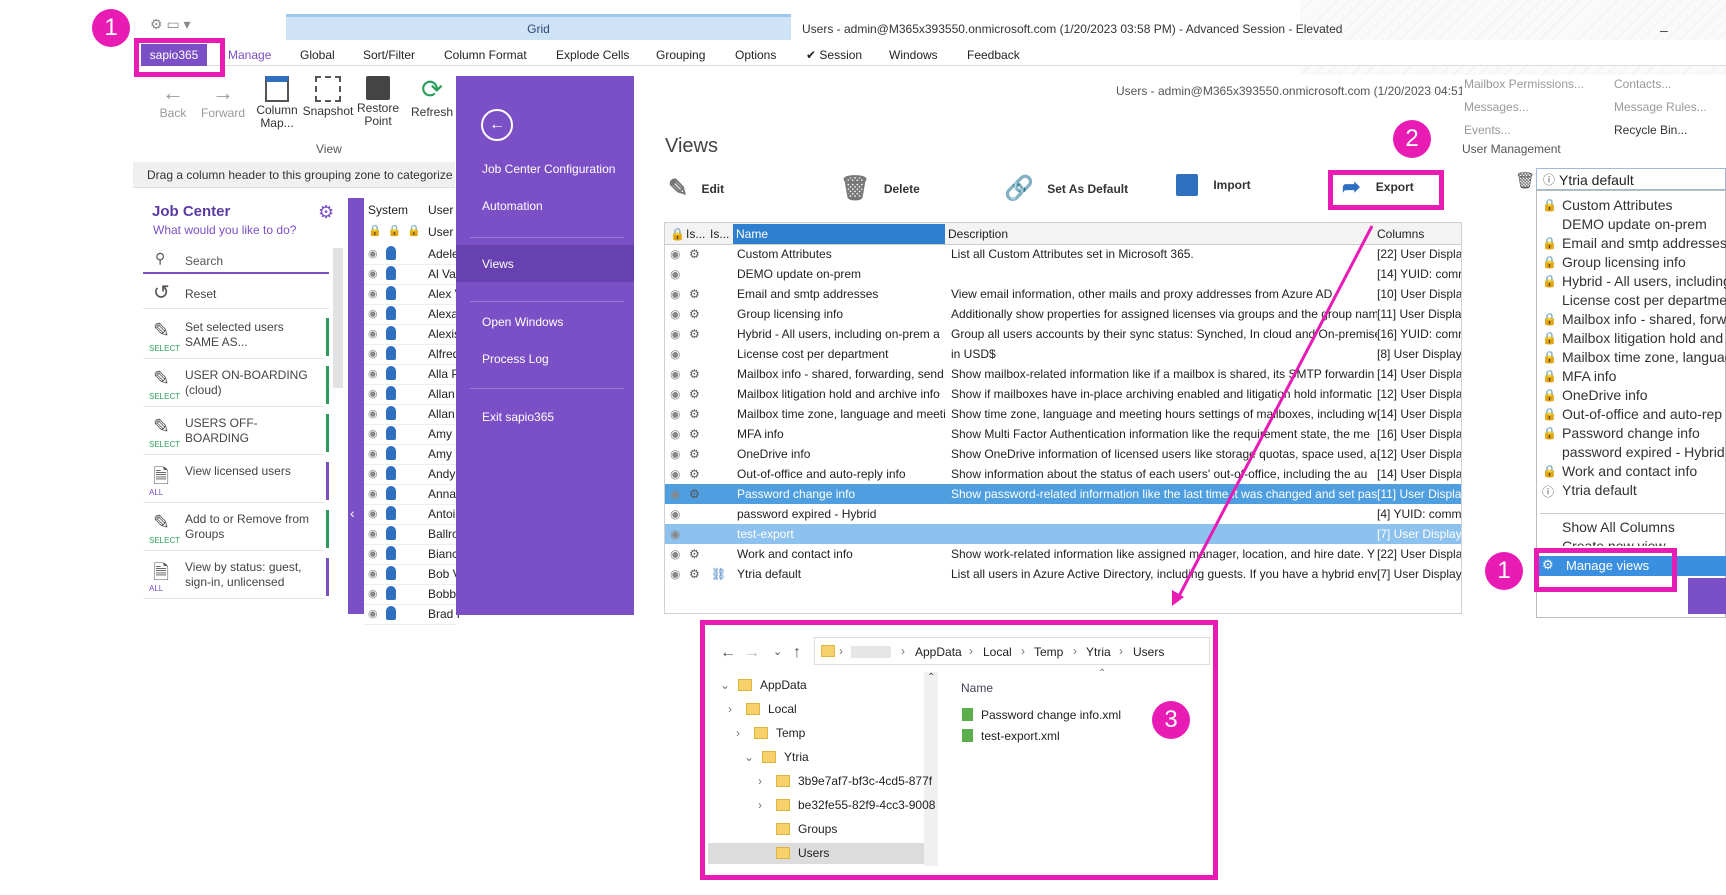 The image size is (1726, 895). I want to click on tree-item: › Local, so click(762, 709).